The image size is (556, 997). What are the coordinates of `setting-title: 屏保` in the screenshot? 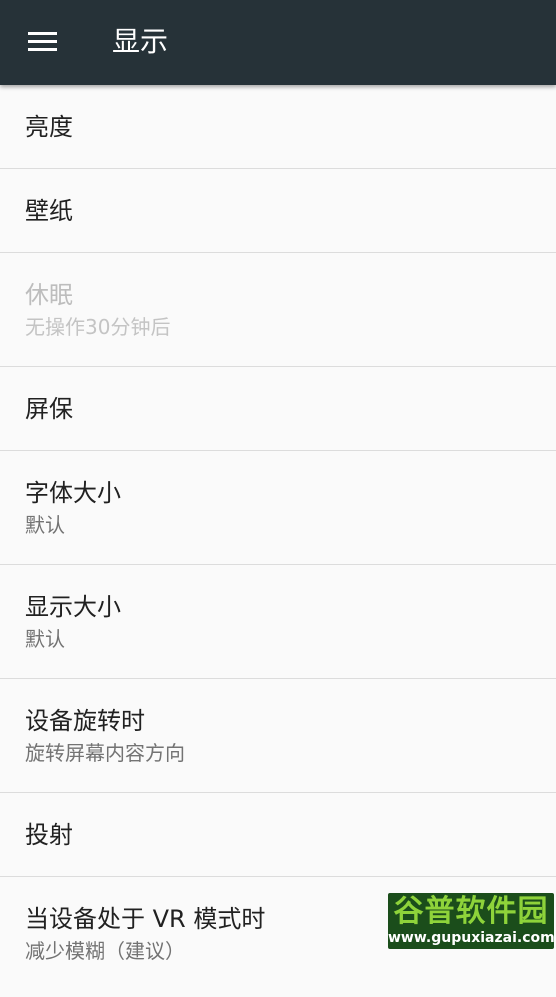 It's located at (49, 409).